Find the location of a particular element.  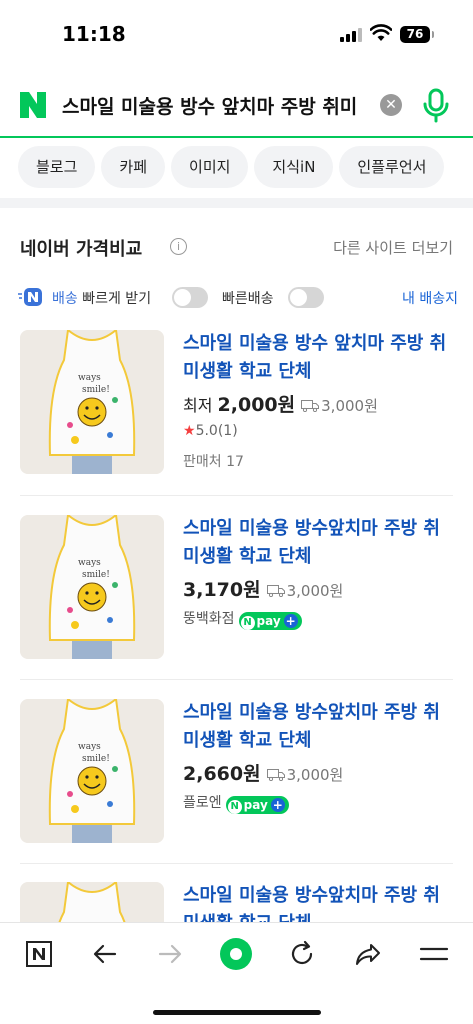

fast-delivery-toggle is located at coordinates (190, 297).